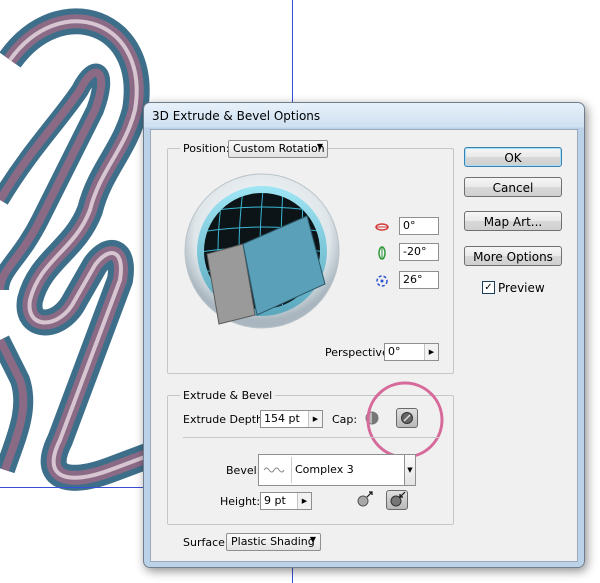  Describe the element at coordinates (521, 288) in the screenshot. I see `preview-label: Preview` at that location.